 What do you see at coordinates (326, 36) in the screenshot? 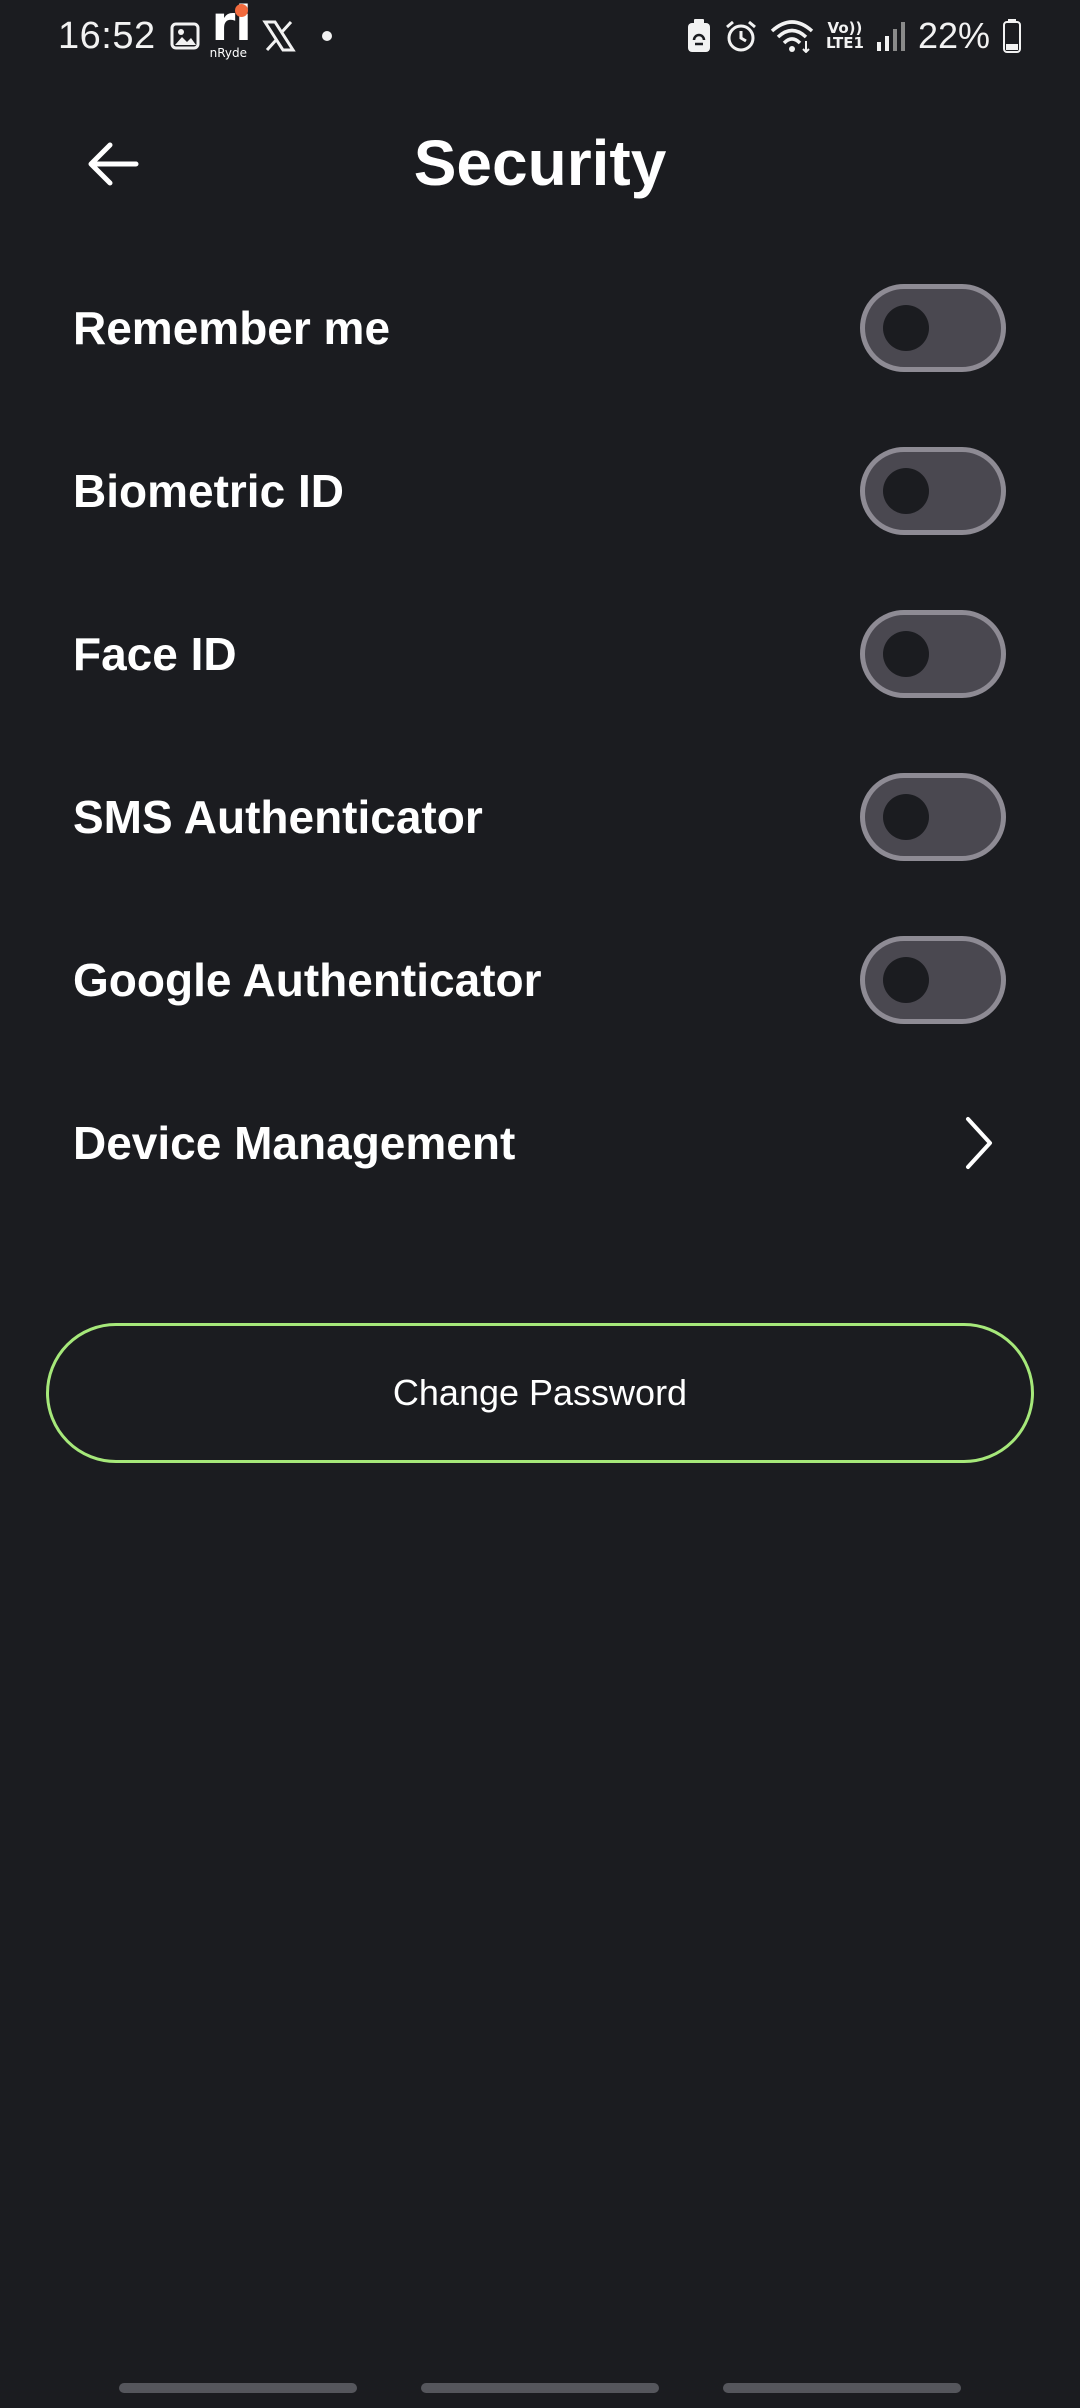
I see `notification-dot` at bounding box center [326, 36].